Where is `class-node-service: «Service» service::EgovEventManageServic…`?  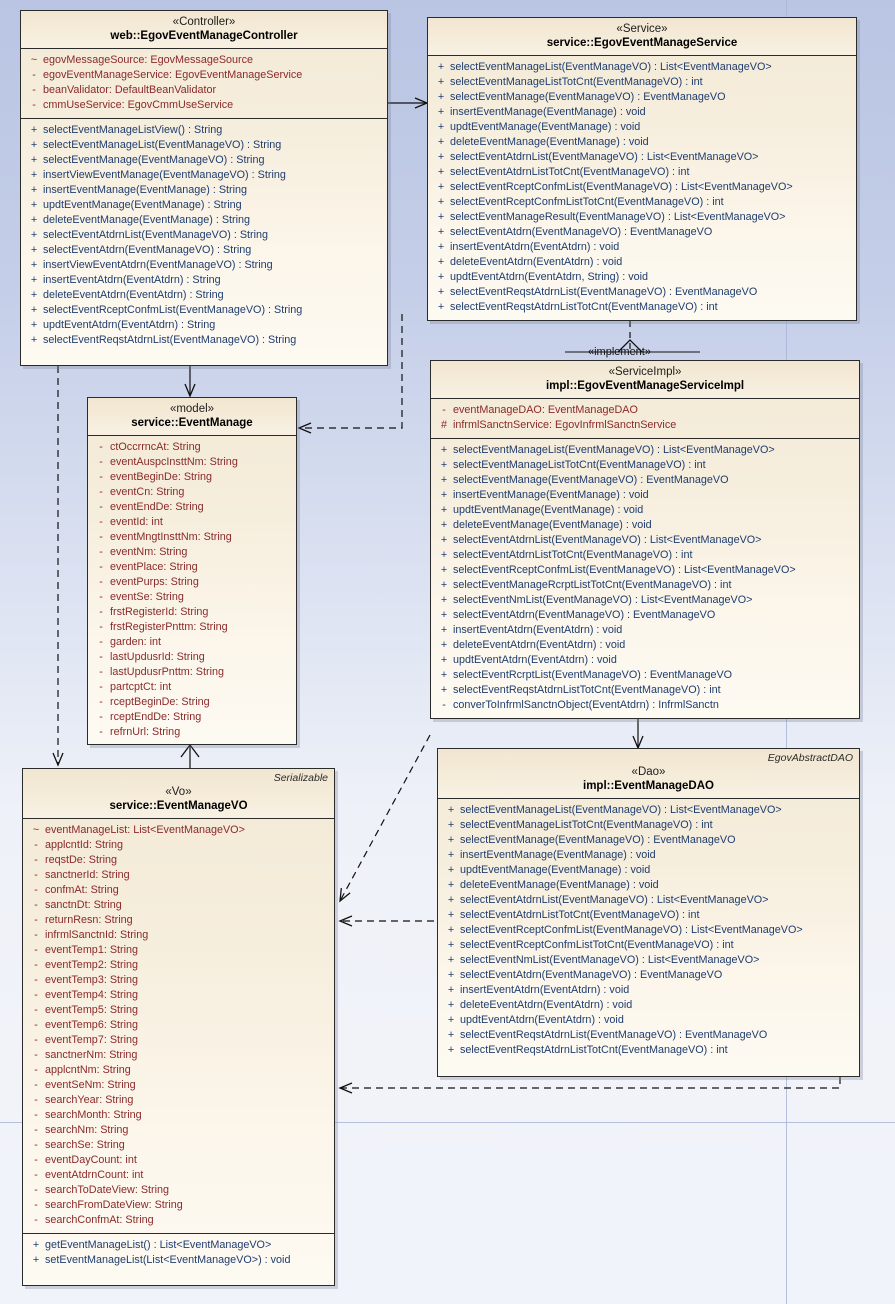
class-node-service: «Service» service::EgovEventManageServic… is located at coordinates (642, 169).